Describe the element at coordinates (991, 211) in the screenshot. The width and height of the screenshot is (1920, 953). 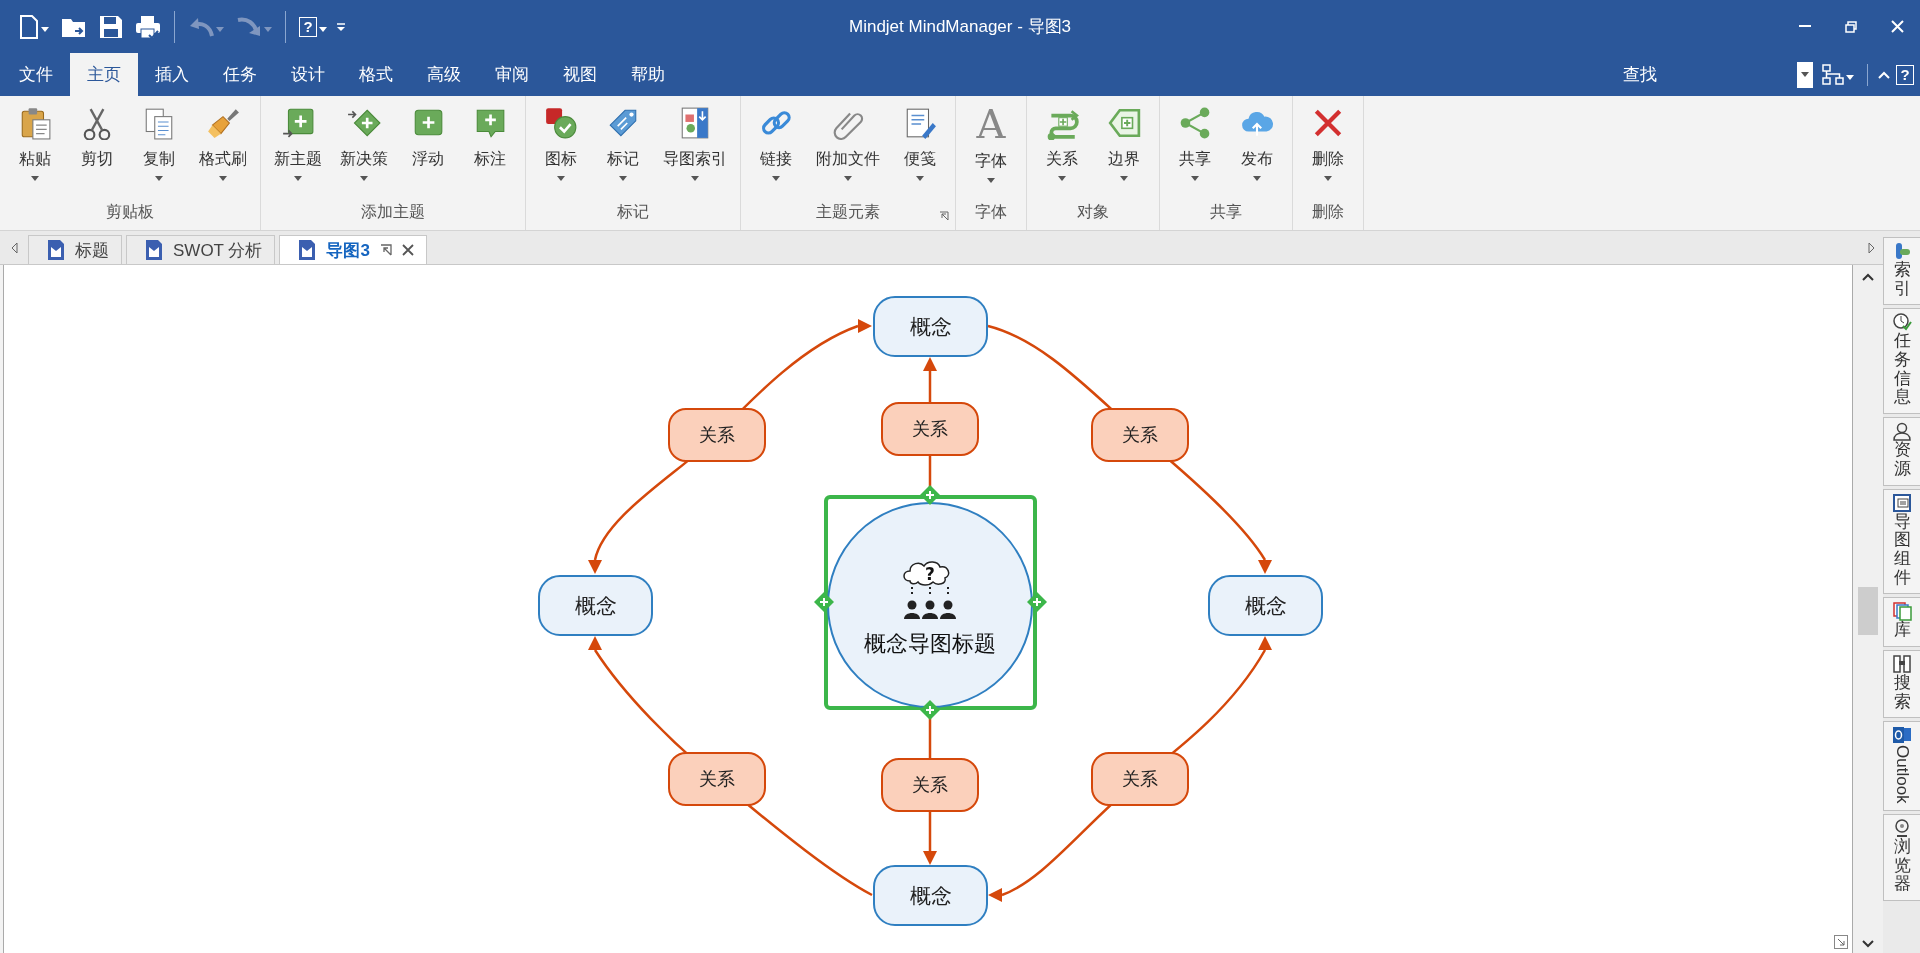
I see `group-label: 字体` at that location.